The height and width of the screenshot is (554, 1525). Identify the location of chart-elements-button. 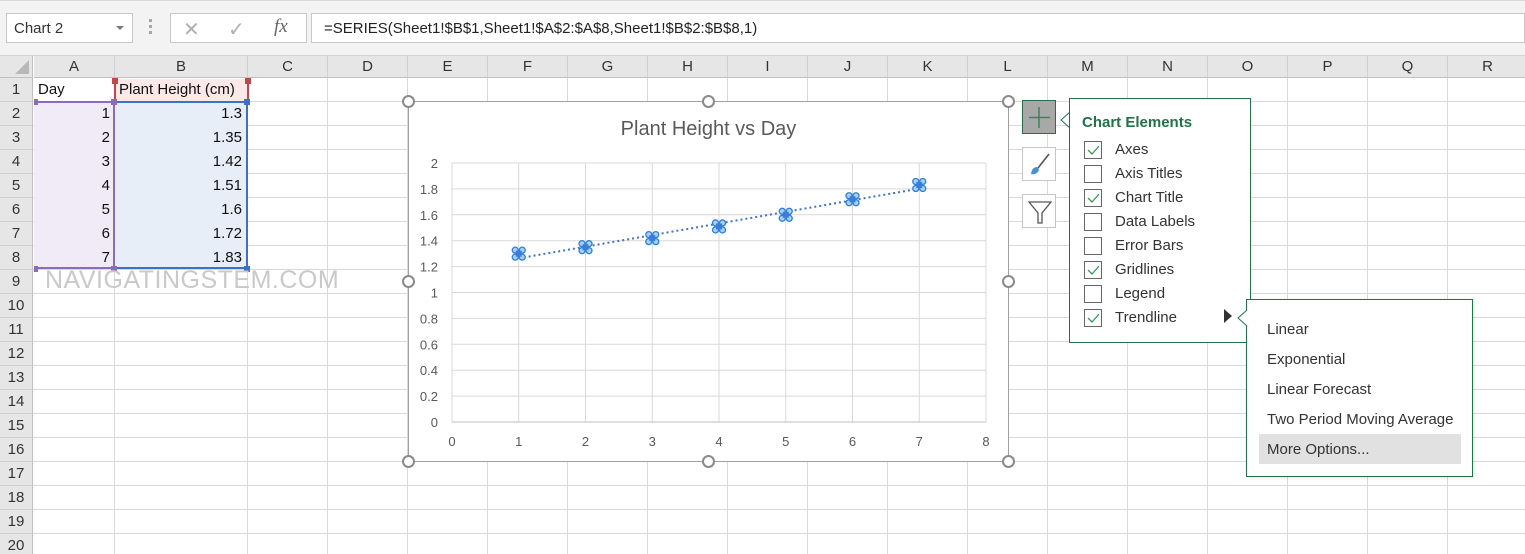
(1039, 117).